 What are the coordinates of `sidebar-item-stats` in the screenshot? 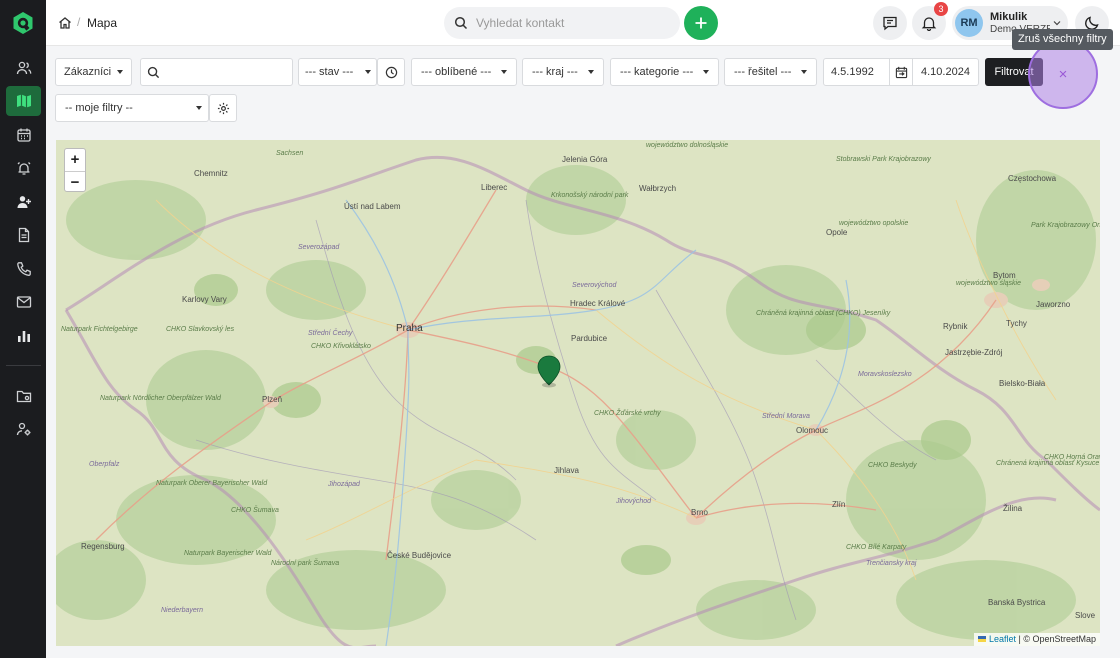 It's located at (23, 336).